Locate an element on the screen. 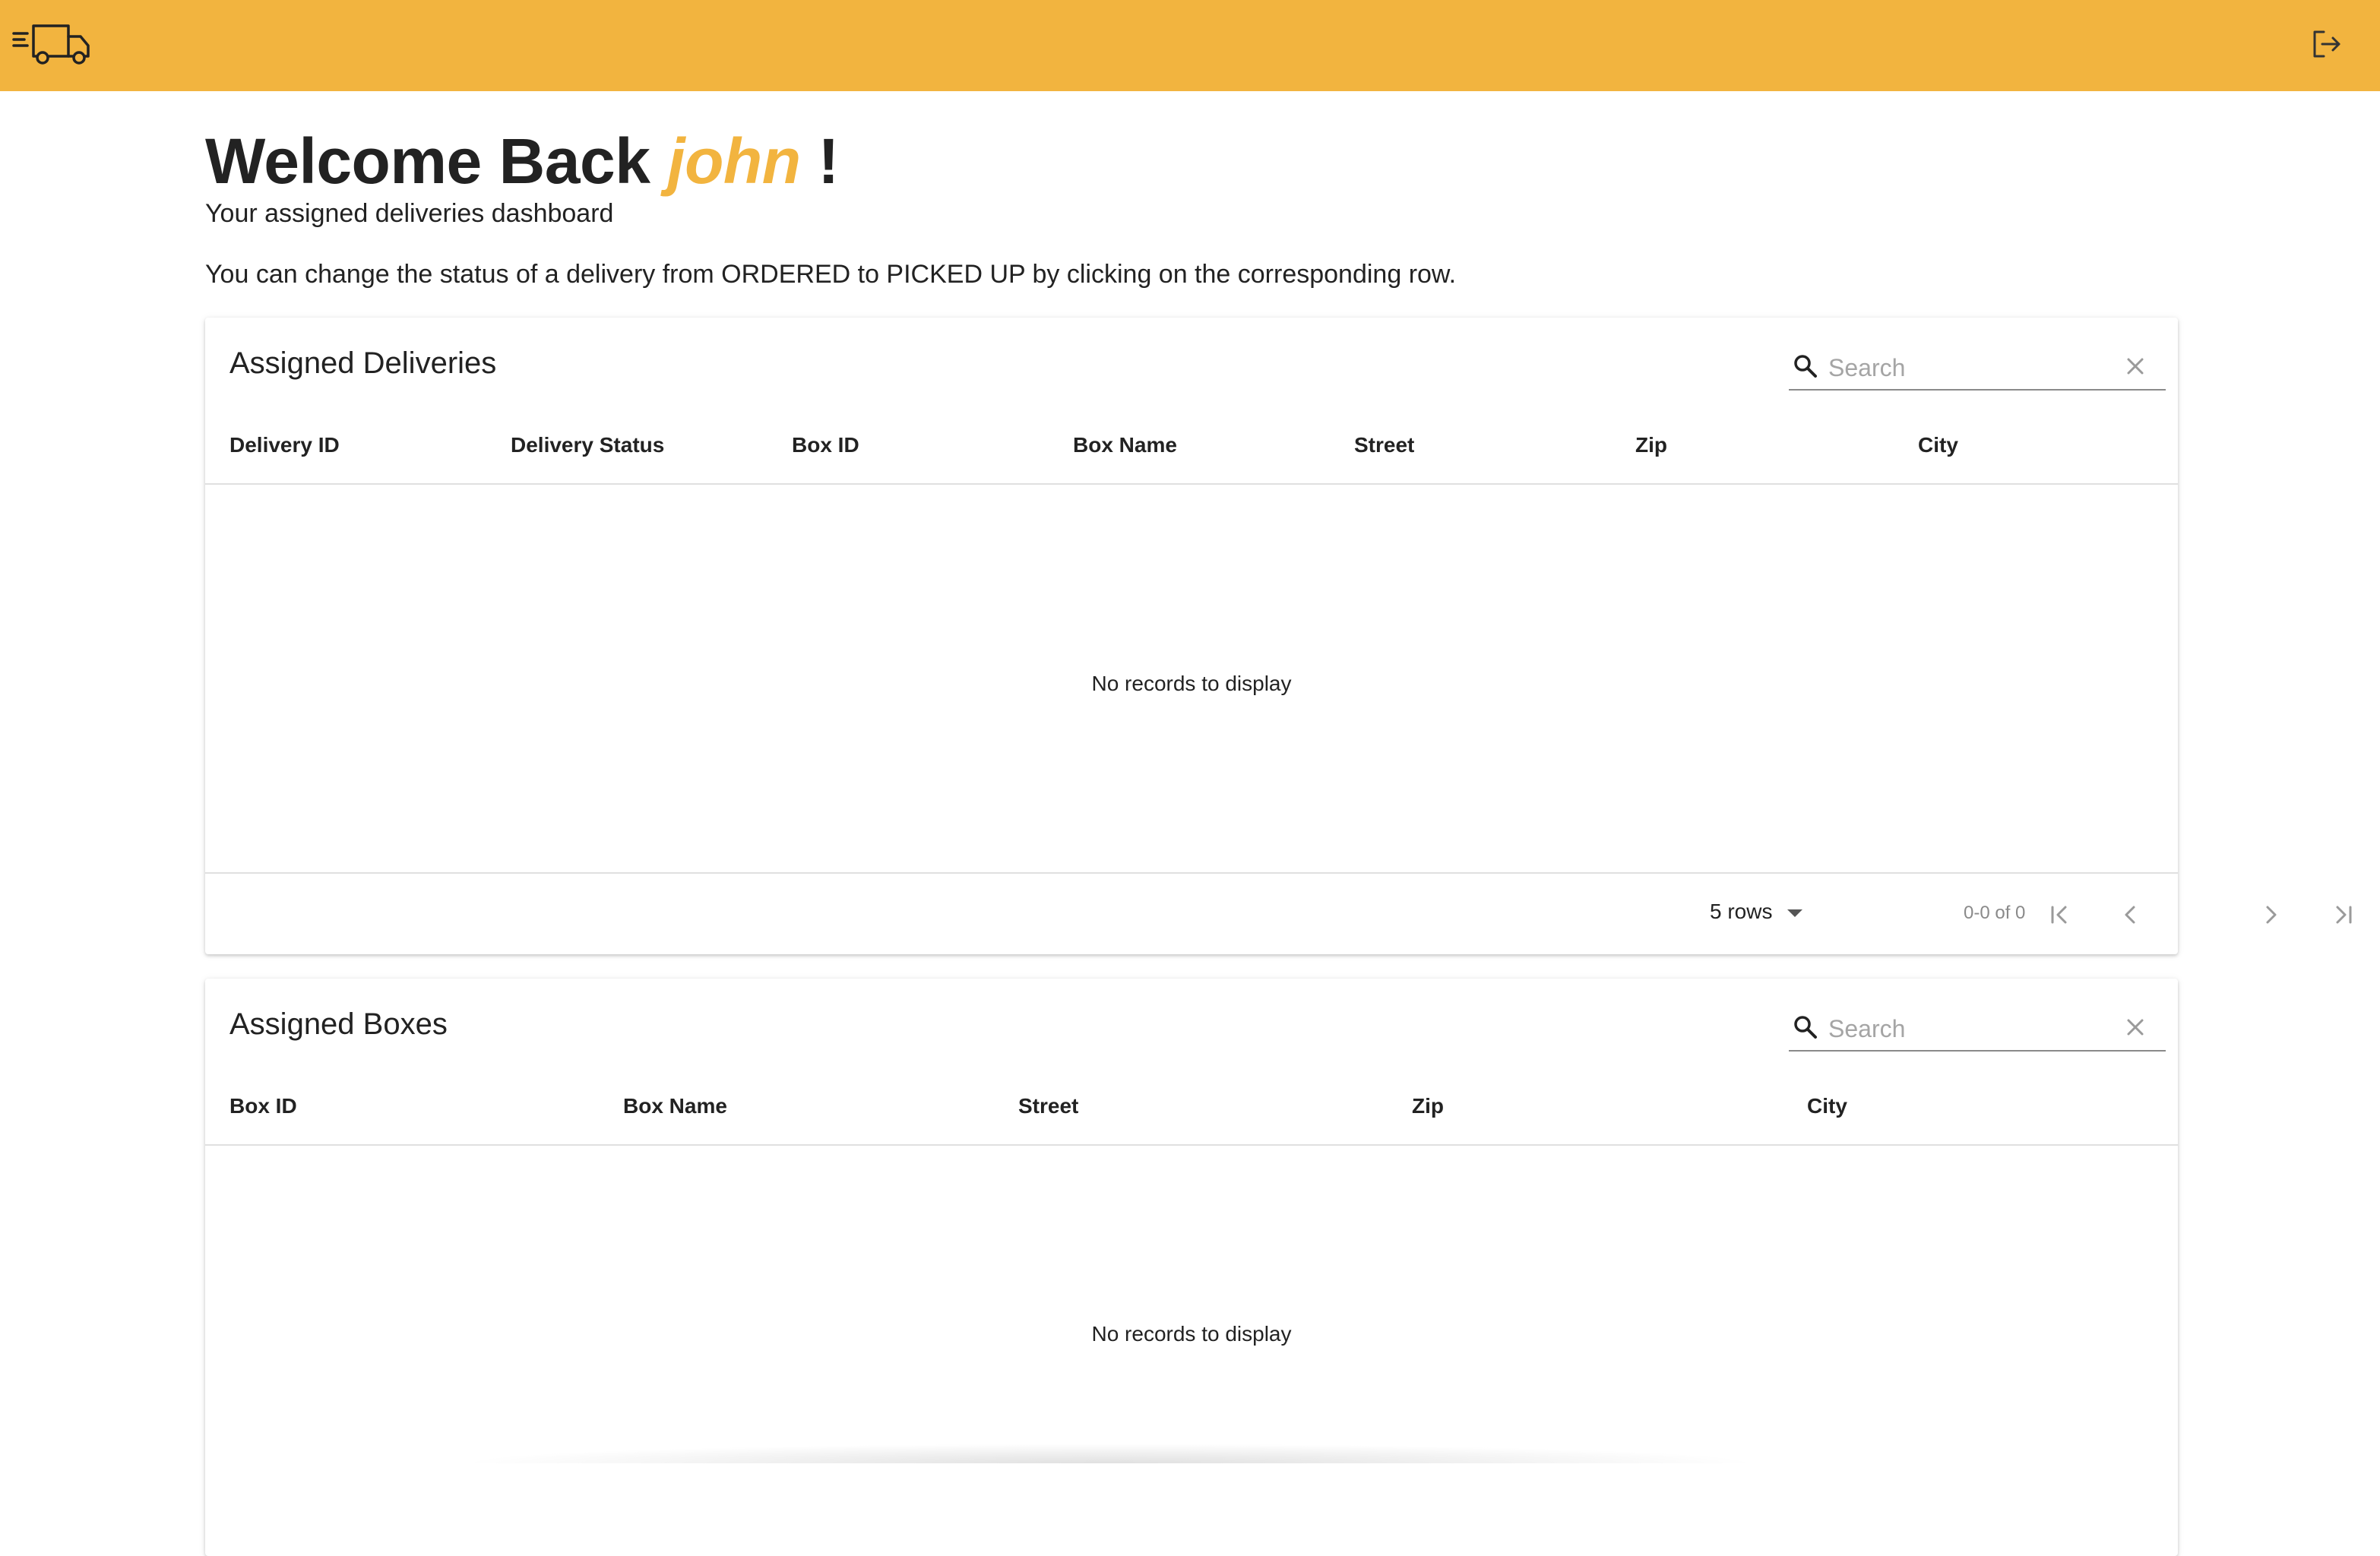 The image size is (2380, 1556). boxes-search is located at coordinates (1978, 1029).